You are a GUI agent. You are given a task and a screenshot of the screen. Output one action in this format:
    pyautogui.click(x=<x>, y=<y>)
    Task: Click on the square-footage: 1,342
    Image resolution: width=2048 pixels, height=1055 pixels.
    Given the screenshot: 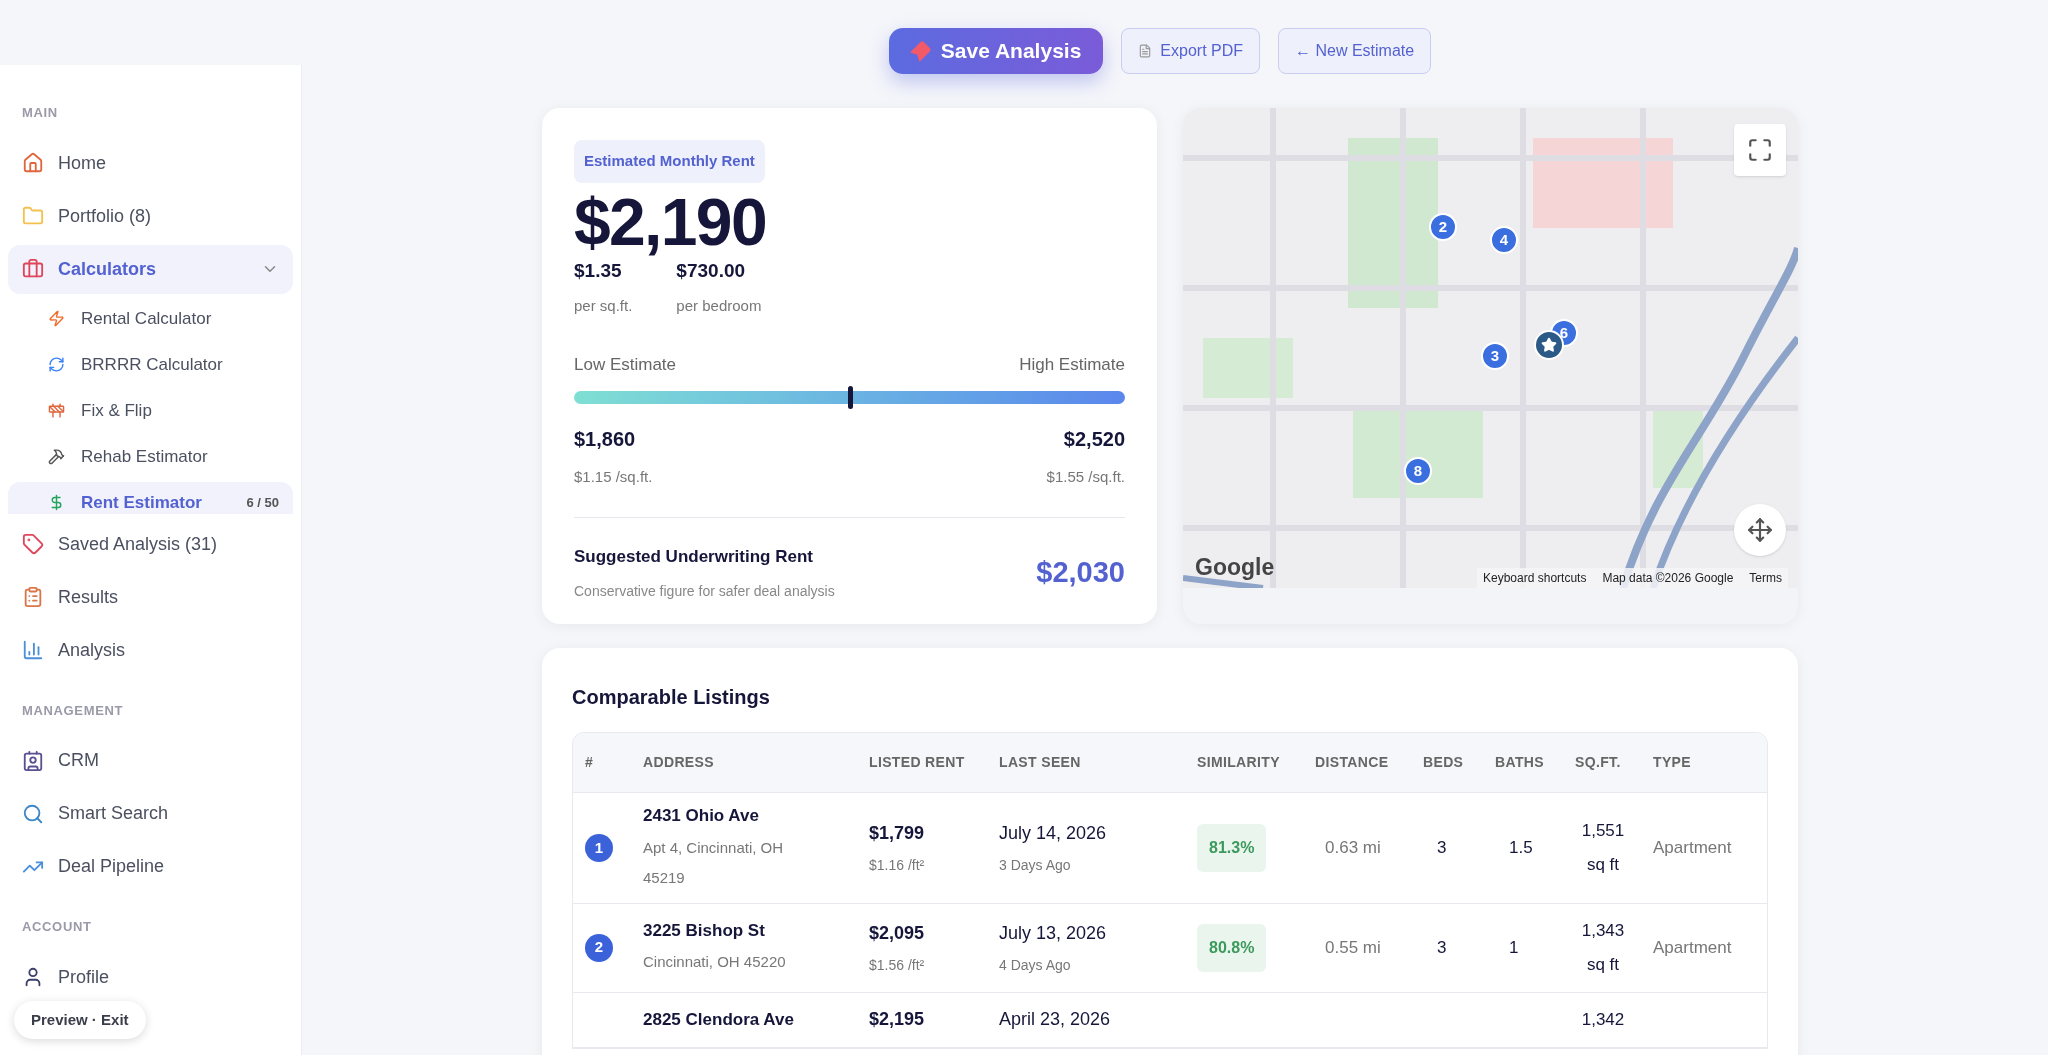 What is the action you would take?
    pyautogui.click(x=1603, y=1019)
    